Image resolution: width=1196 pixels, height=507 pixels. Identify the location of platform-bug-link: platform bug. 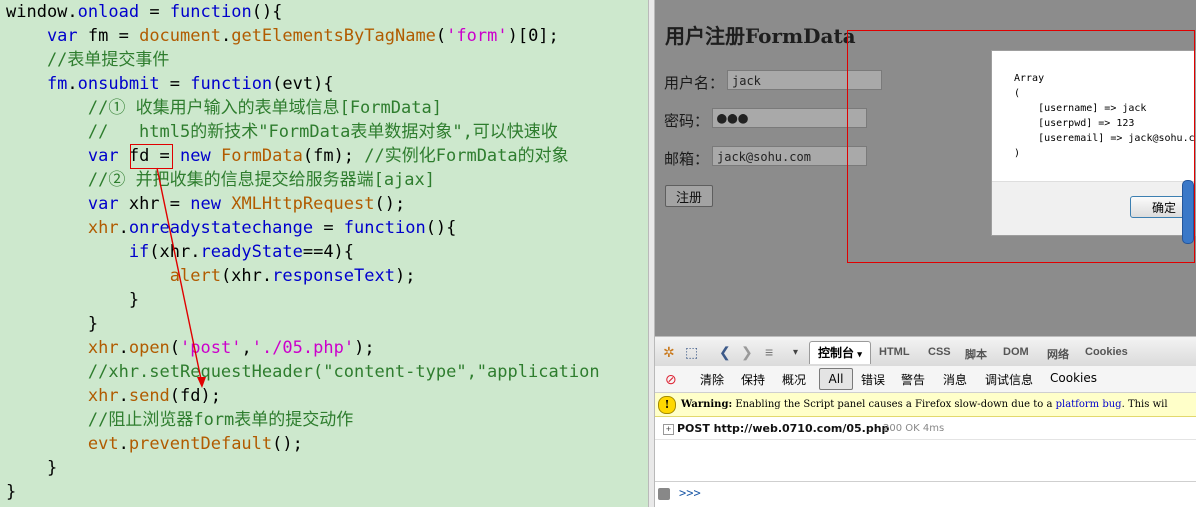
(1089, 404).